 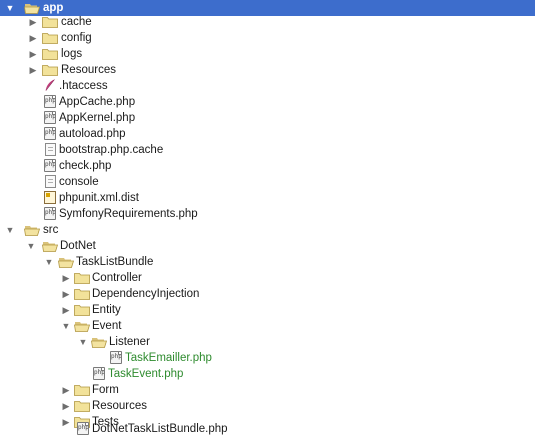 What do you see at coordinates (267, 429) in the screenshot?
I see `tree-row-dotnettasklistbundle: php DotNetTaskListBundle.php` at bounding box center [267, 429].